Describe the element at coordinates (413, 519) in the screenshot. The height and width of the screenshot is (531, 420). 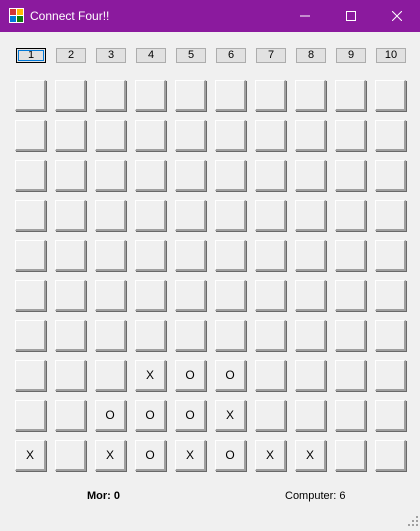
I see `resize-grip-icon` at that location.